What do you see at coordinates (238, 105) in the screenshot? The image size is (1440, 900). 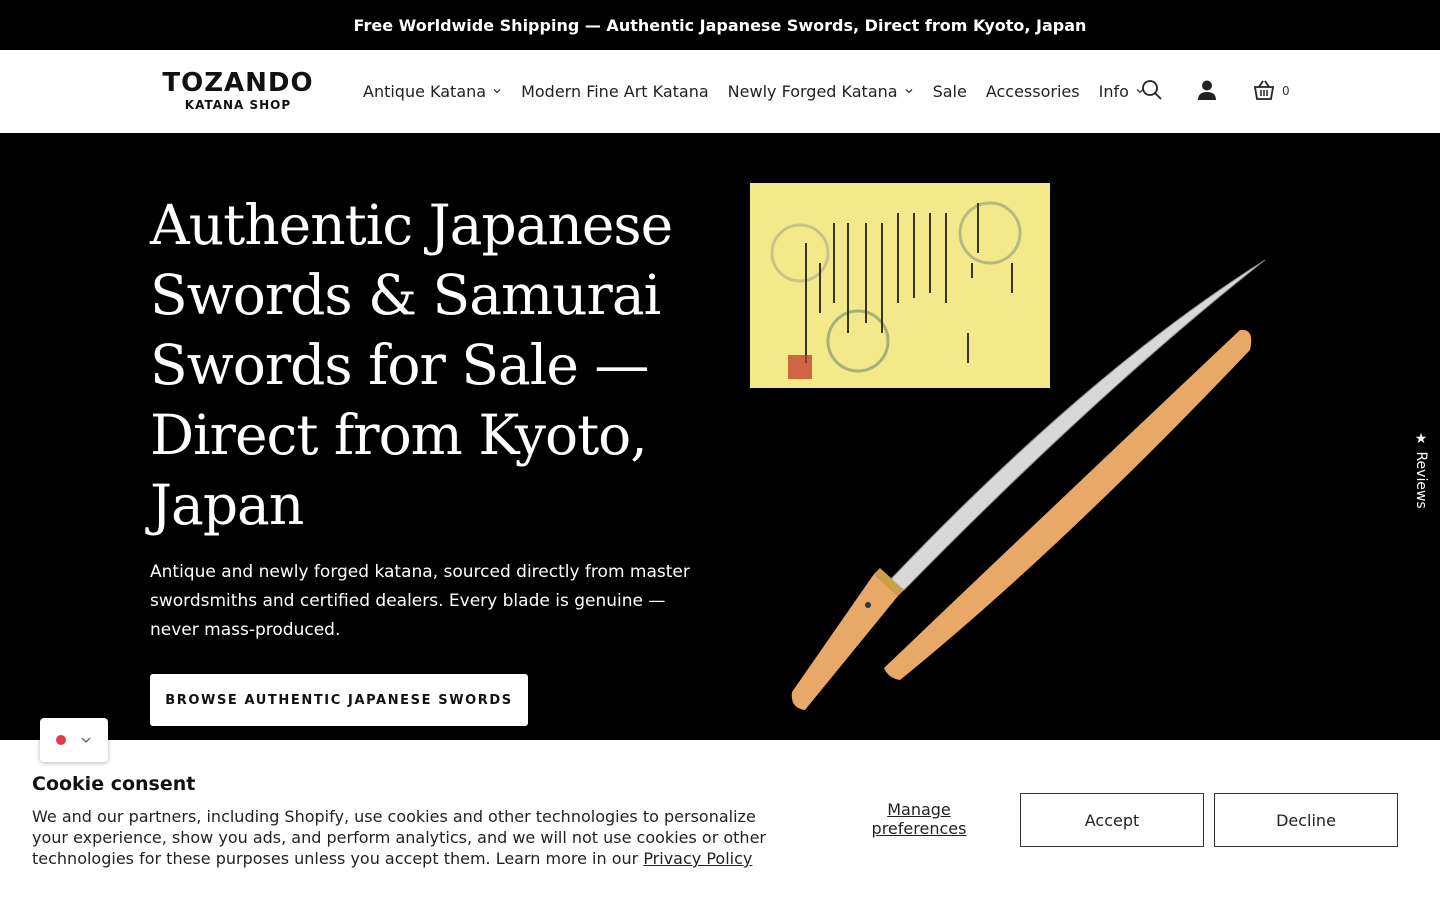 I see `logo-tagline: KATANA SHOP` at bounding box center [238, 105].